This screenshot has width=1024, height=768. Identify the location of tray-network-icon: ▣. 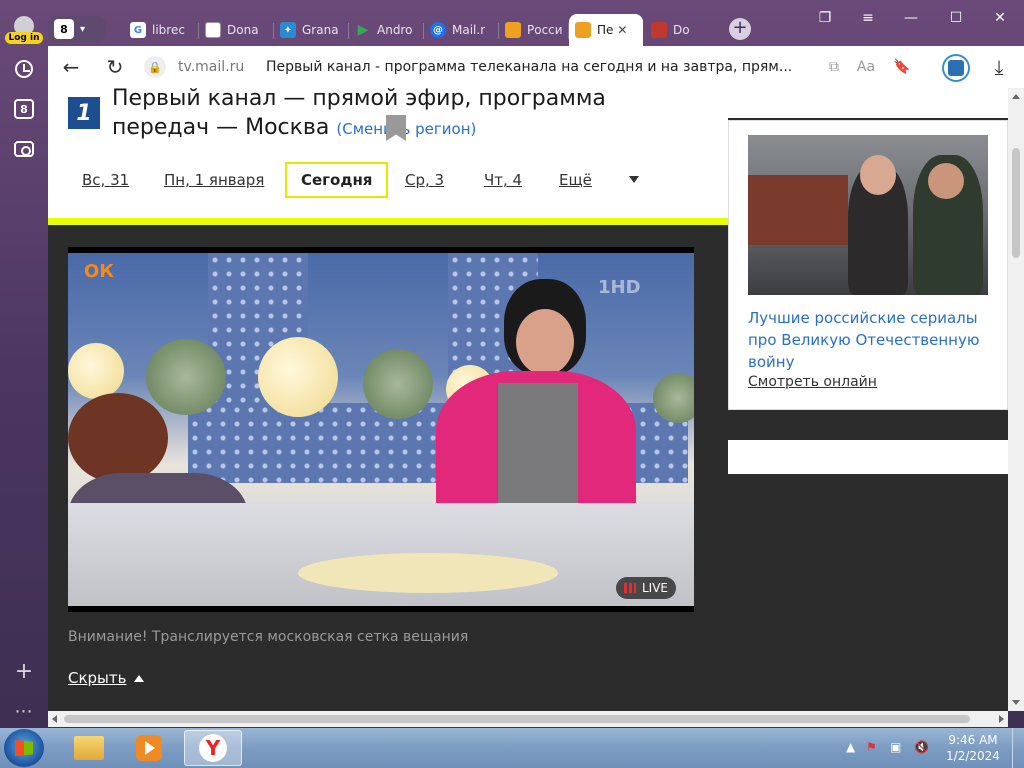
(895, 747).